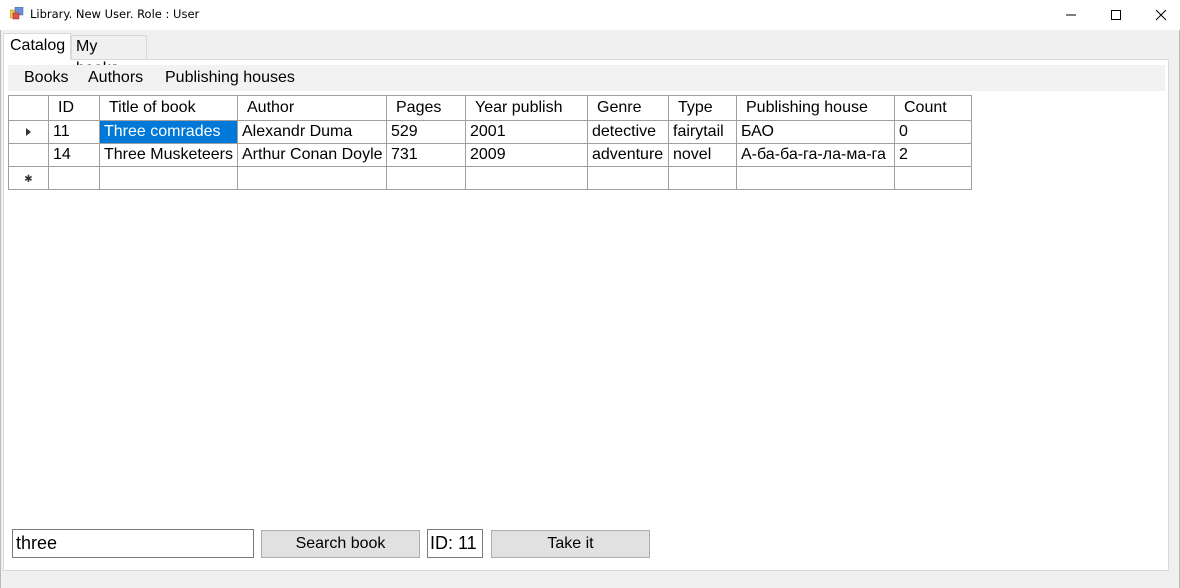 This screenshot has width=1180, height=588. What do you see at coordinates (526, 155) in the screenshot?
I see `table-cell: 2009` at bounding box center [526, 155].